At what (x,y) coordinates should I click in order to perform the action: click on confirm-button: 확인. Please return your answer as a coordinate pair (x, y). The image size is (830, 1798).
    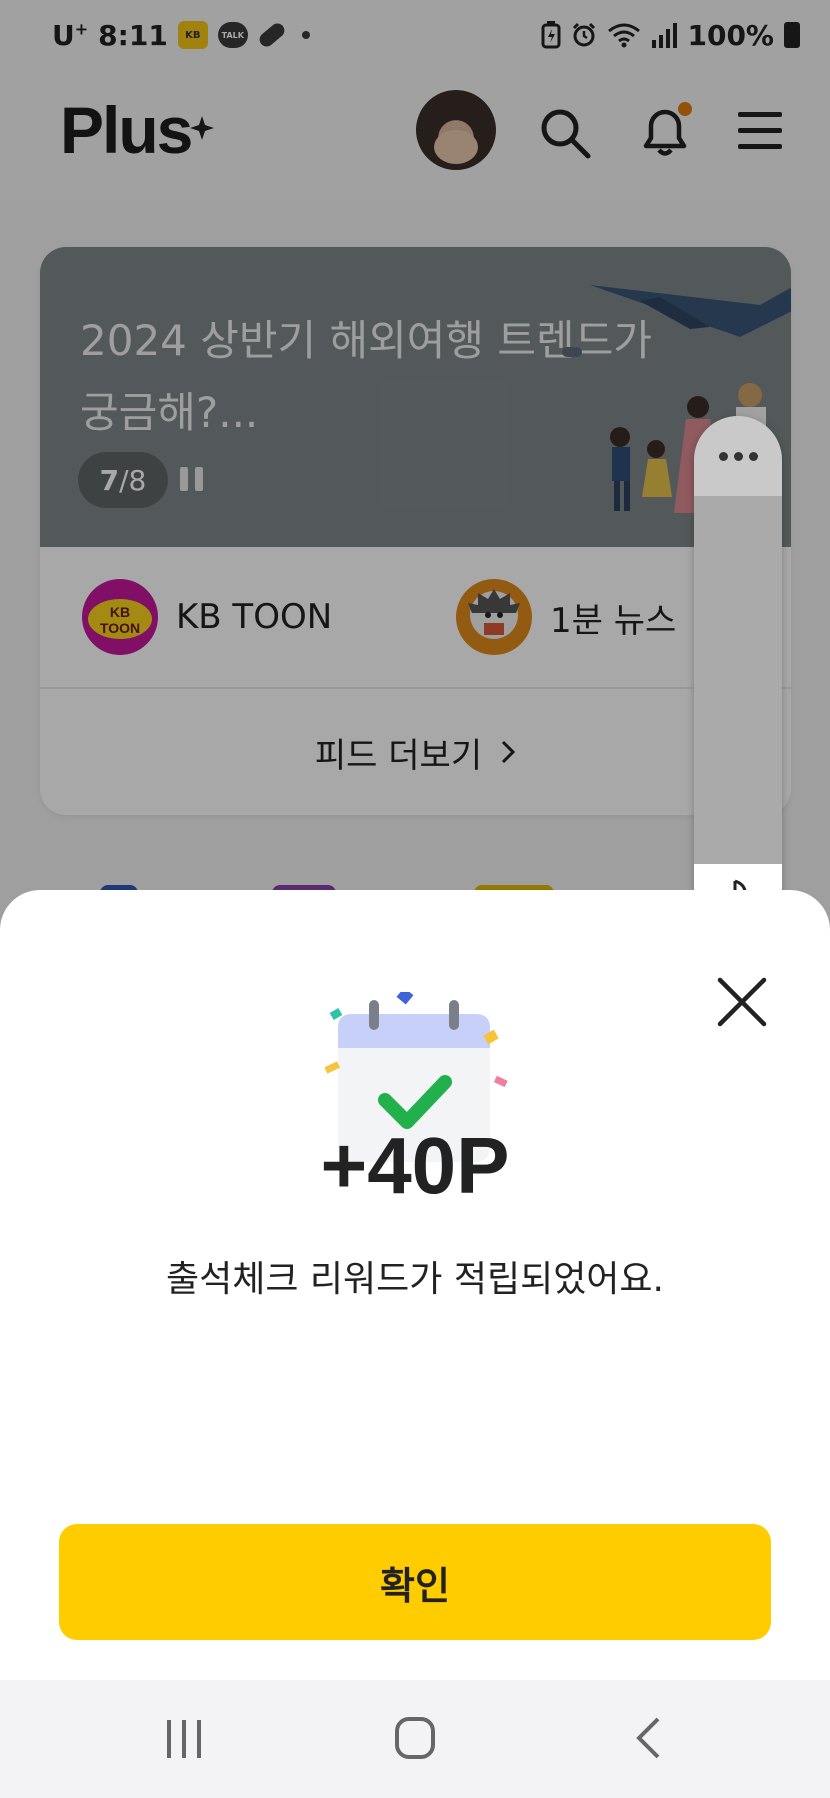
    Looking at the image, I should click on (415, 1582).